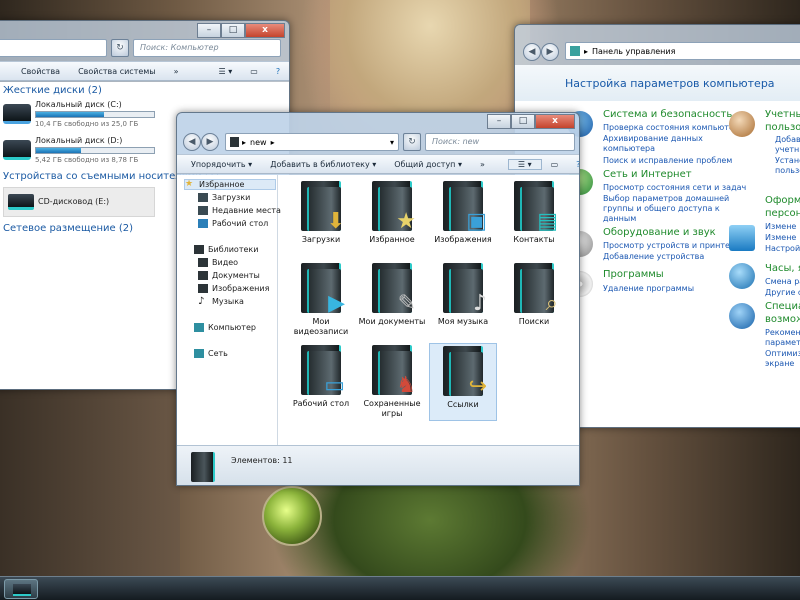 The image size is (800, 600). What do you see at coordinates (21, 589) in the screenshot?
I see `taskbar-explorer-button` at bounding box center [21, 589].